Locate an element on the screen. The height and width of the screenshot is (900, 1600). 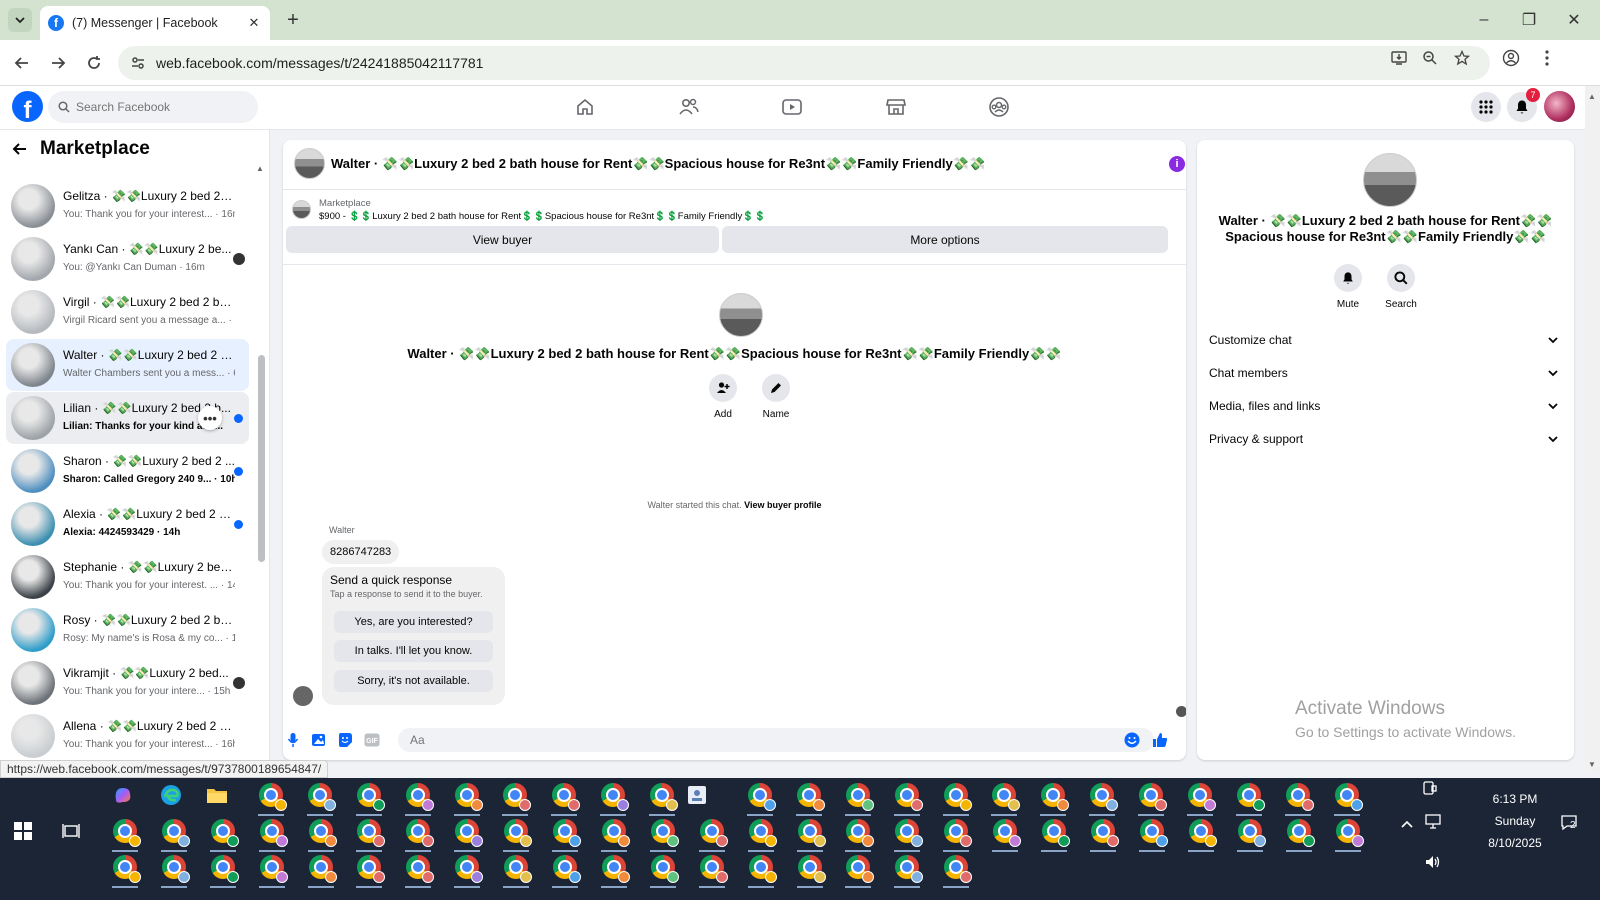
add-action: Add is located at coordinates (723, 397).